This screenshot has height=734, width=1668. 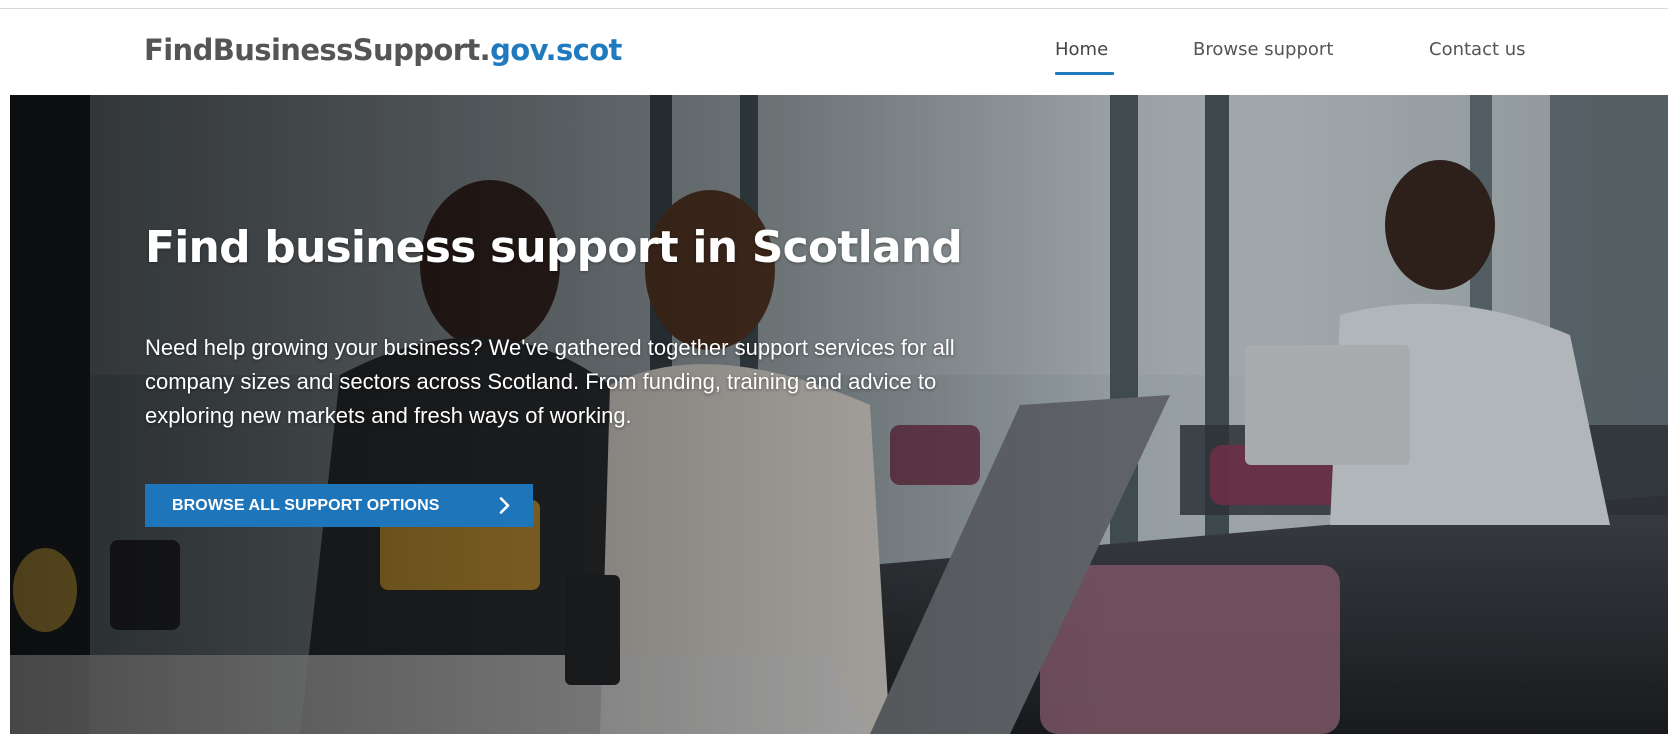 I want to click on main-navigation: Home Browse support Contact us, so click(x=834, y=52).